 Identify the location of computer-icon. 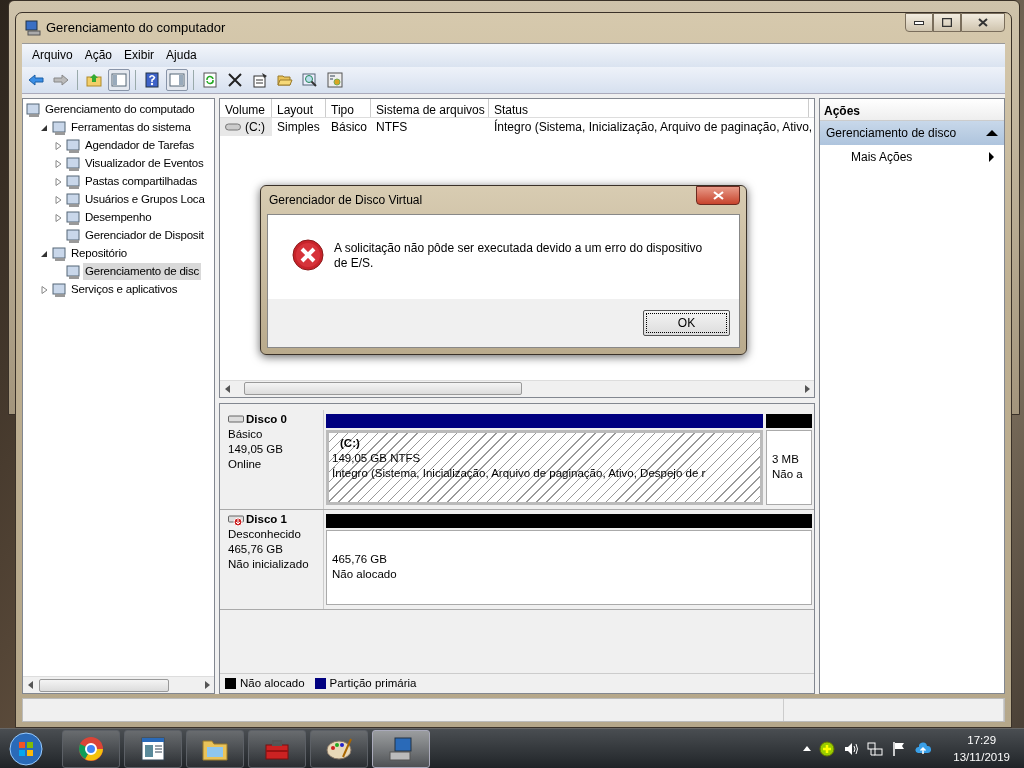
(33, 27).